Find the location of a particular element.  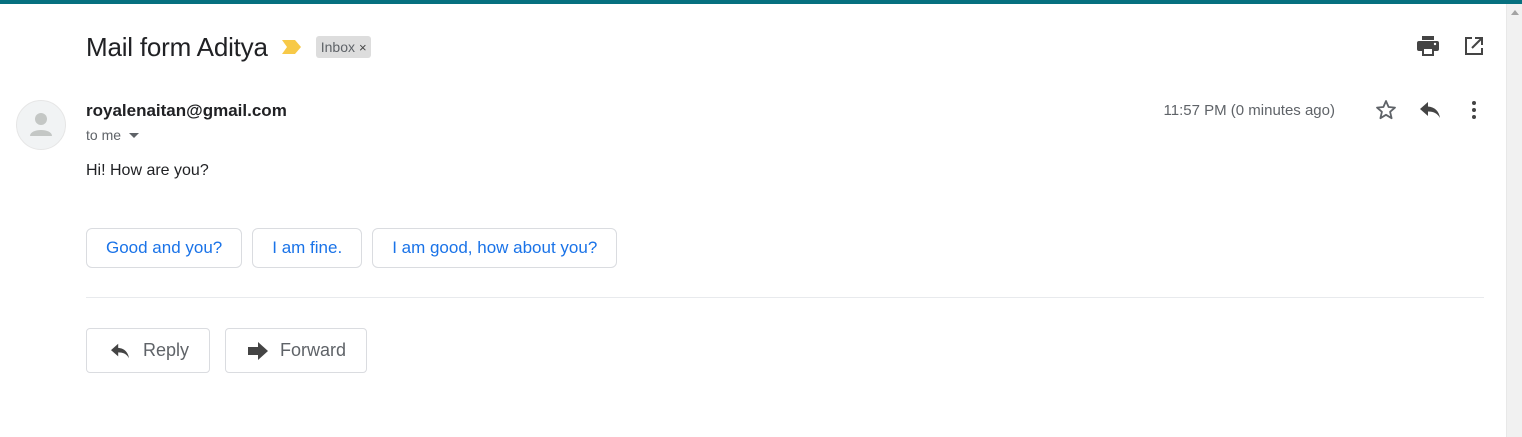

email-subject: Mail form Aditya is located at coordinates (177, 46).